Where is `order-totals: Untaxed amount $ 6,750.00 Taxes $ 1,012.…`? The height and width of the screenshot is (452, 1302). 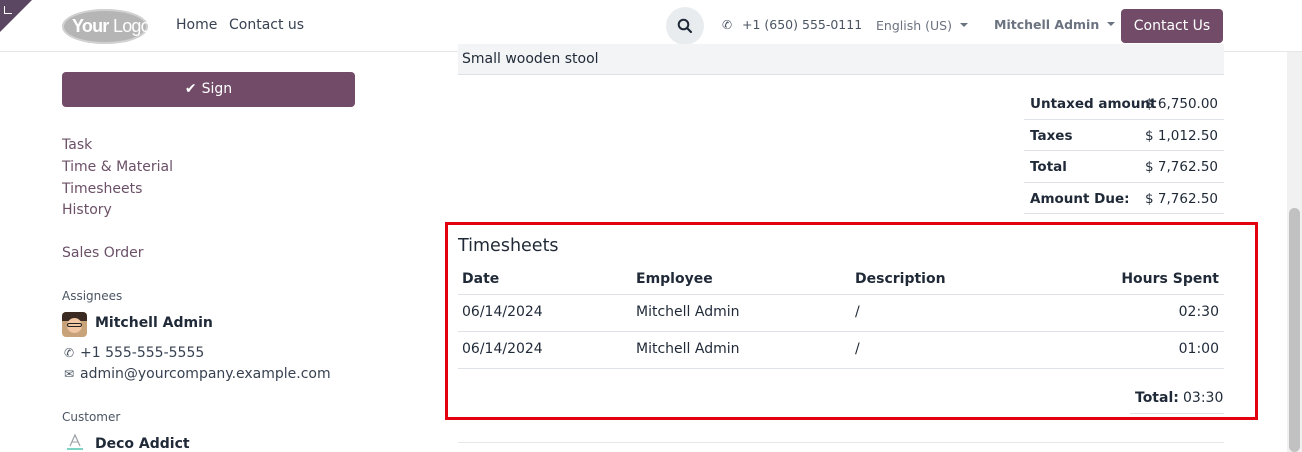
order-totals: Untaxed amount $ 6,750.00 Taxes $ 1,012.… is located at coordinates (1124, 151).